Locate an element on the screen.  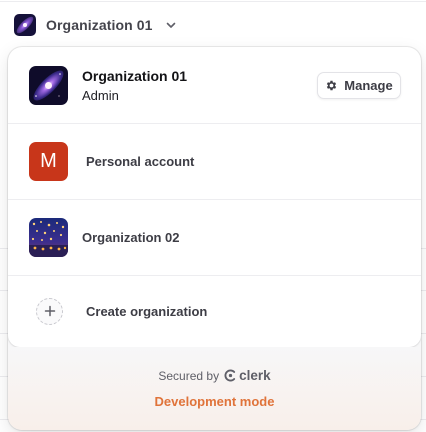
secured-by: Secured by clerk is located at coordinates (214, 375).